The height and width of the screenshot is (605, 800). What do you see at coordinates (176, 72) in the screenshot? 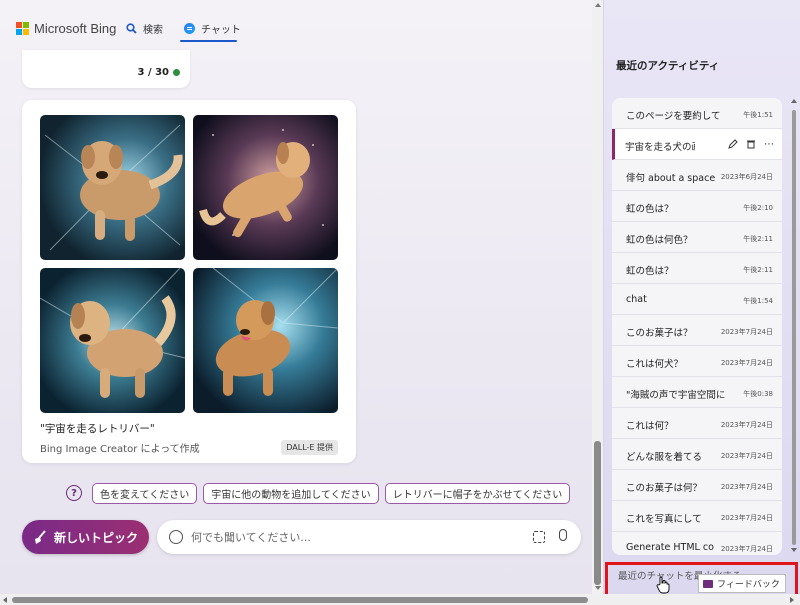
I see `status-dot` at bounding box center [176, 72].